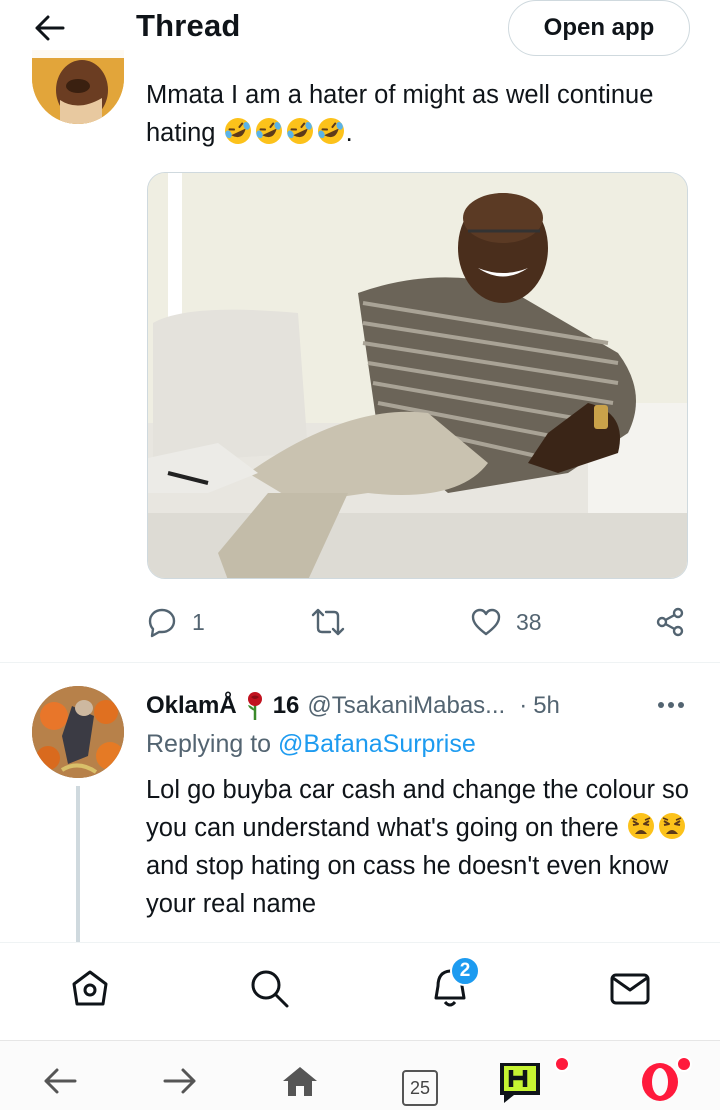 Image resolution: width=720 pixels, height=1110 pixels. What do you see at coordinates (360, 991) in the screenshot?
I see `bottom-navigation` at bounding box center [360, 991].